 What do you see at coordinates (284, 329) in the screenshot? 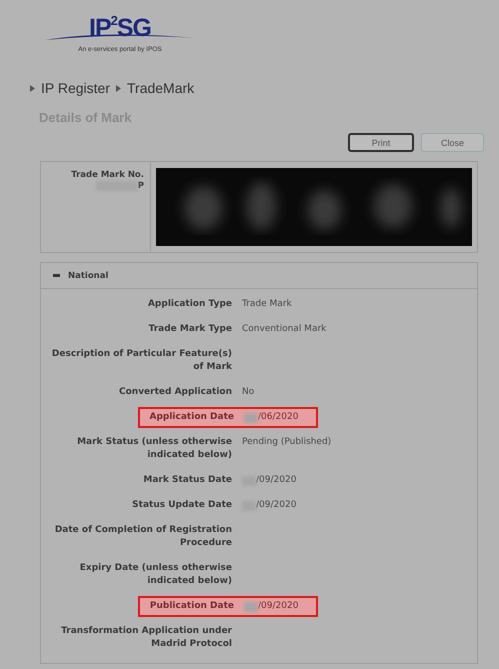
I see `field-value: Conventional Mark` at bounding box center [284, 329].